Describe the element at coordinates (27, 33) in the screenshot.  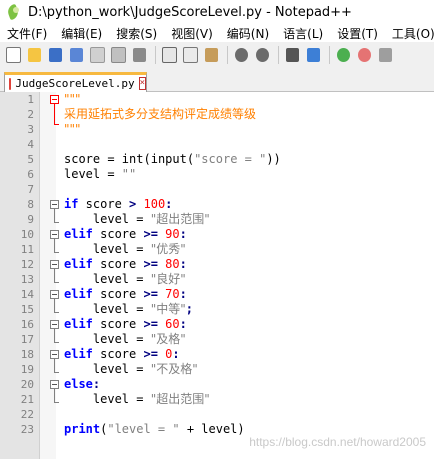
I see `menu-file: 文件(F)` at that location.